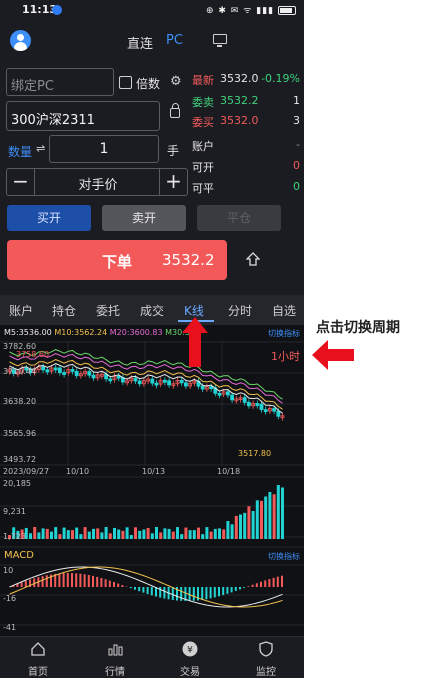 The image size is (424, 678). Describe the element at coordinates (38, 649) in the screenshot. I see `home-icon` at that location.